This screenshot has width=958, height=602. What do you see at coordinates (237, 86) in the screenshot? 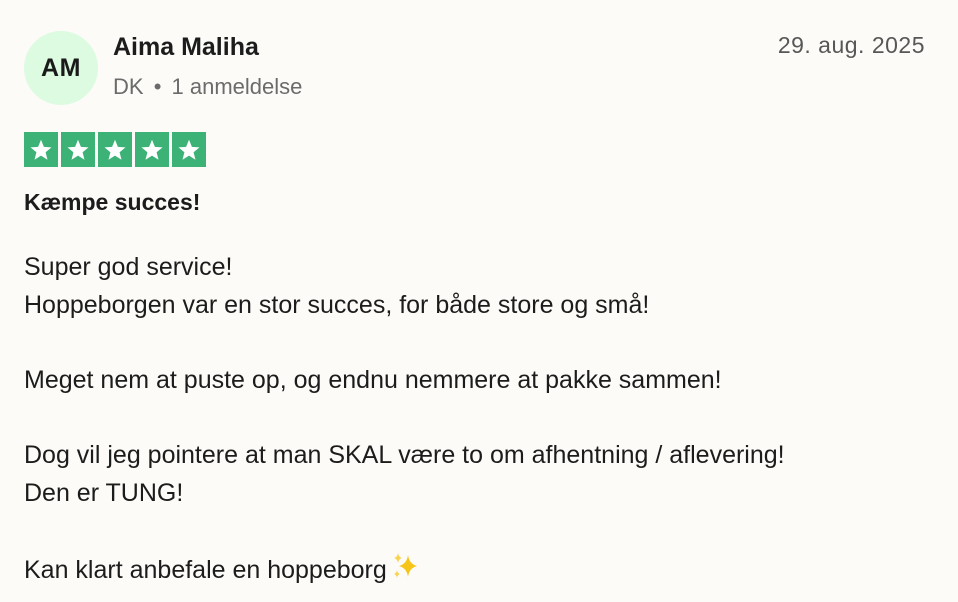
I see `reviewer-review-count: 1 anmeldelse` at bounding box center [237, 86].